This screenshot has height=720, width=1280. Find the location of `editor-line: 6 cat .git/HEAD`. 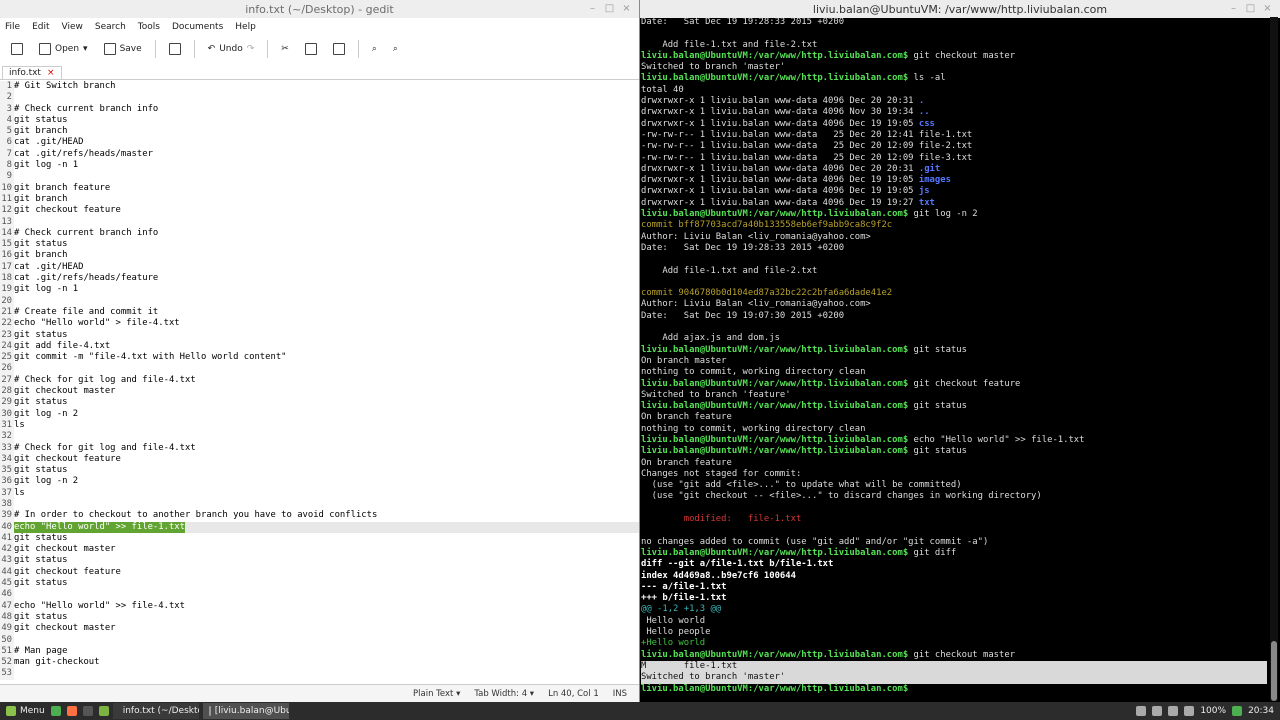

editor-line: 6 cat .git/HEAD is located at coordinates (319, 143).